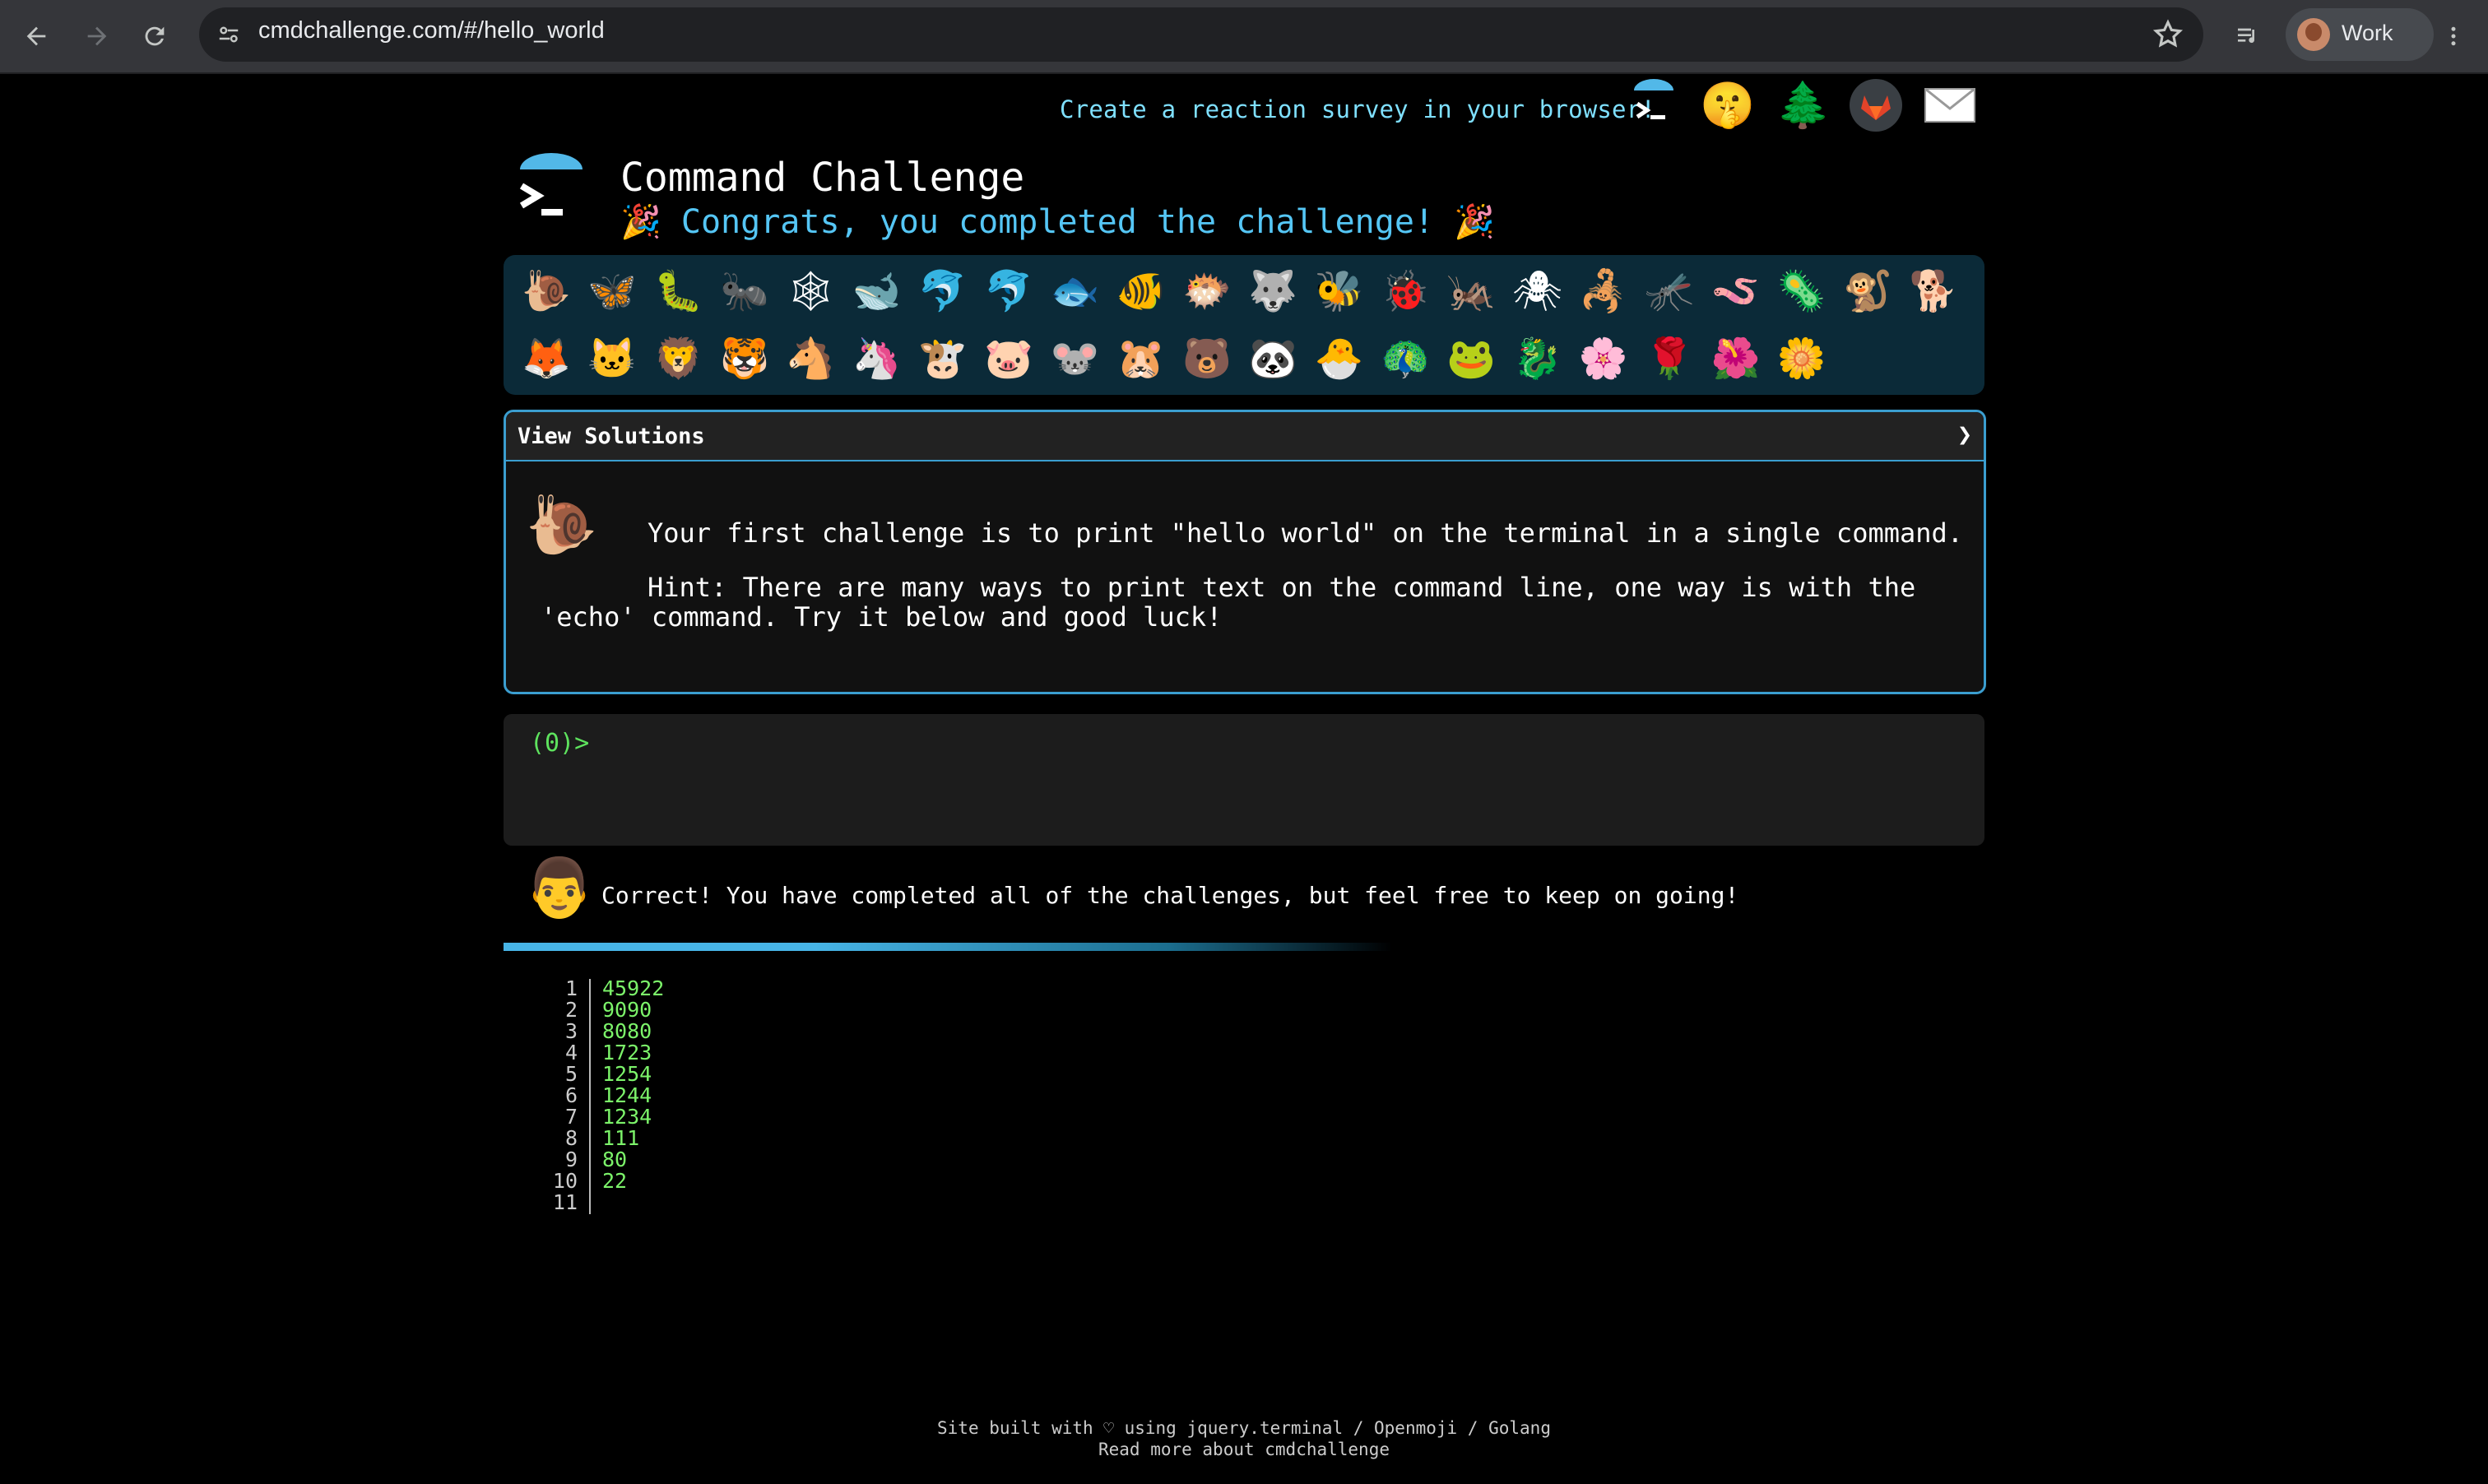 Image resolution: width=2488 pixels, height=1484 pixels. Describe the element at coordinates (627, 1074) in the screenshot. I see `output-value: 1254` at that location.